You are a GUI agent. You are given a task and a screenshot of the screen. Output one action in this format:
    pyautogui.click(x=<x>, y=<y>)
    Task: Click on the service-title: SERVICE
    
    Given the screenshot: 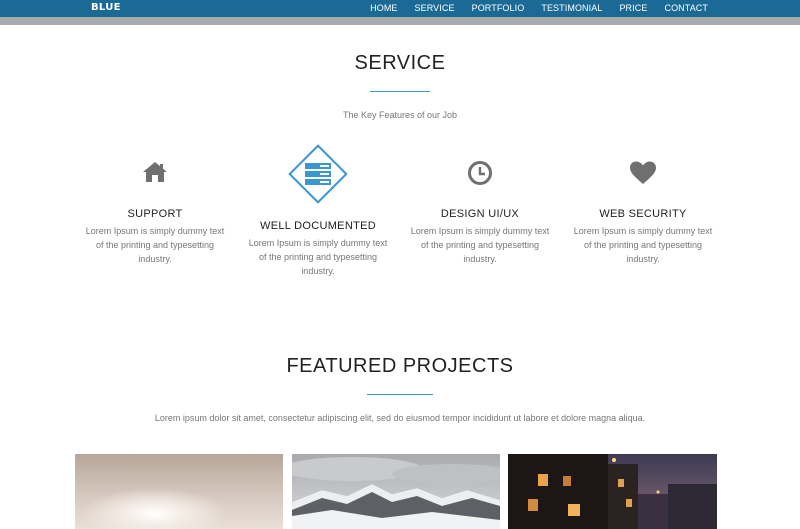 What is the action you would take?
    pyautogui.click(x=400, y=63)
    